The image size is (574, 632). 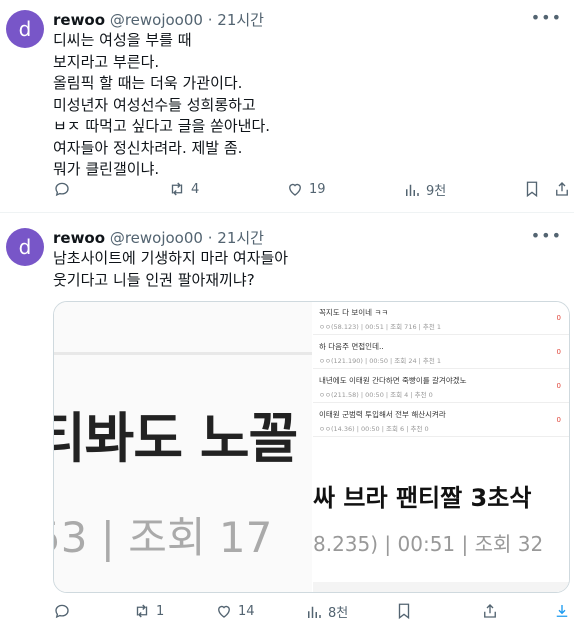 What do you see at coordinates (338, 613) in the screenshot?
I see `views-count: 8천` at bounding box center [338, 613].